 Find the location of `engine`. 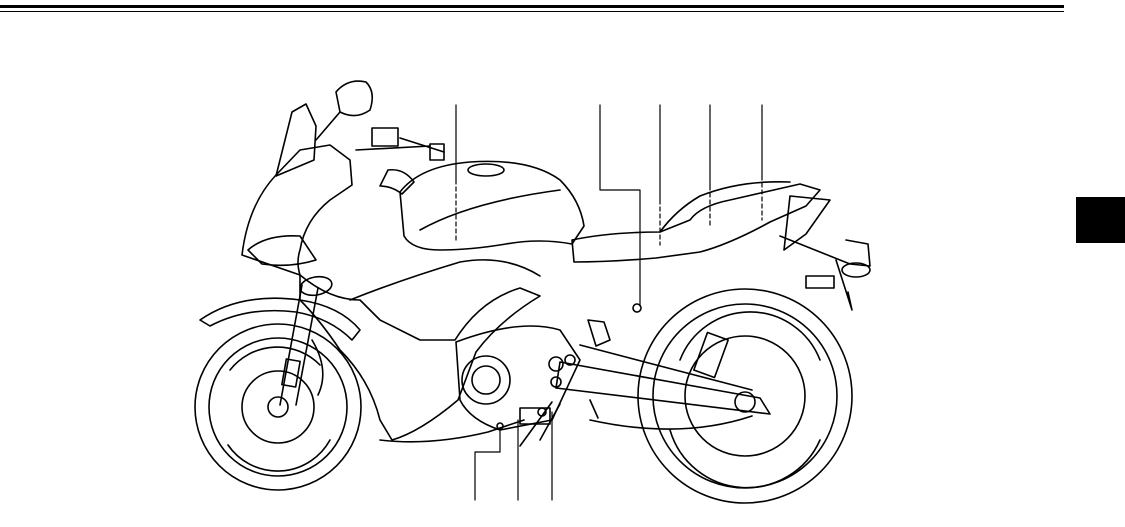

engine is located at coordinates (527, 378).